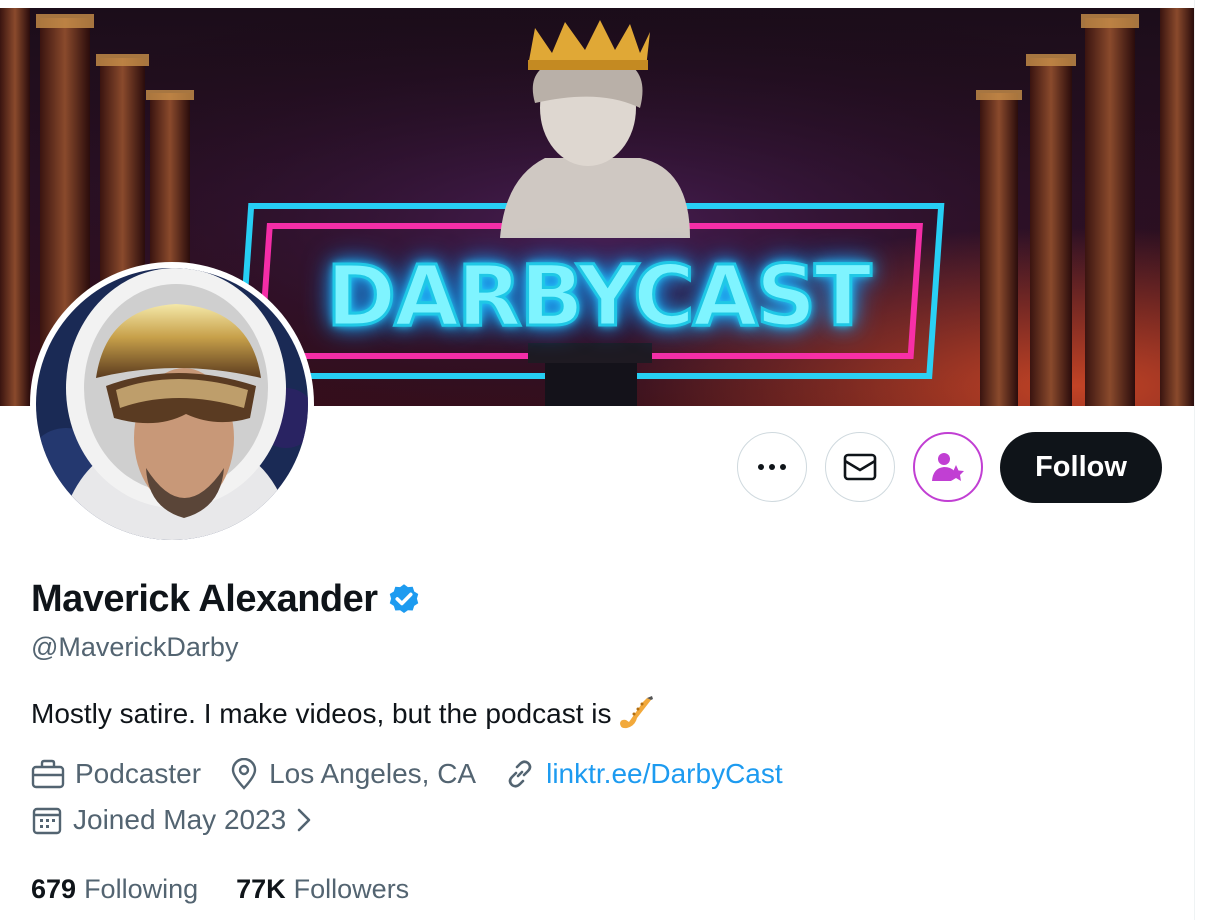 This screenshot has height=920, width=1216. Describe the element at coordinates (180, 819) in the screenshot. I see `joined-text: Joined May 2023` at that location.